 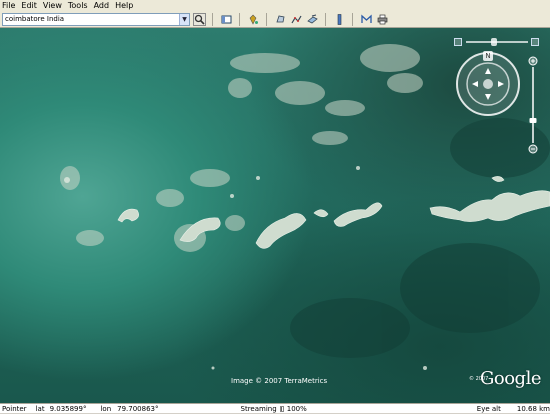 I want to click on imagery-copyright: Image © 2007 TerraMetrics, so click(x=279, y=381).